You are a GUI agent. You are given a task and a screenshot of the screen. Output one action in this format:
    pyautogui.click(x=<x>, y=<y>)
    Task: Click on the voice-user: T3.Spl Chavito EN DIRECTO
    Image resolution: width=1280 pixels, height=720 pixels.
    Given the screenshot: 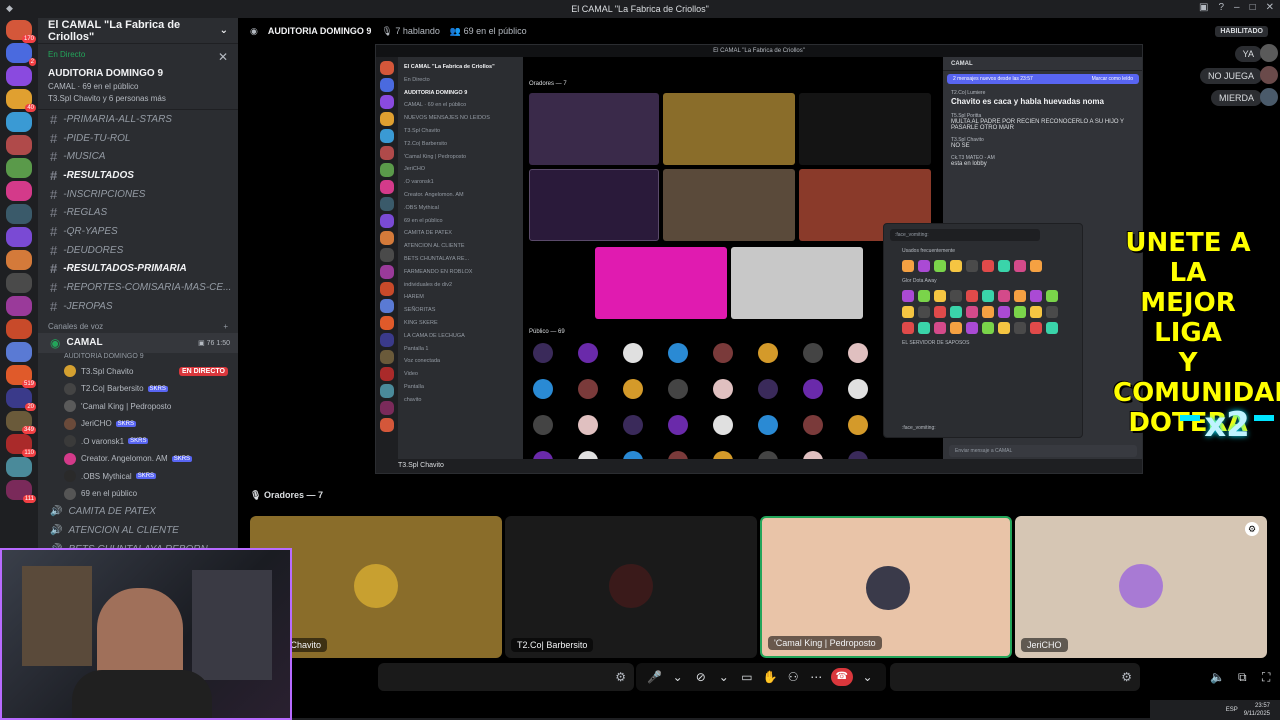 What is the action you would take?
    pyautogui.click(x=138, y=372)
    